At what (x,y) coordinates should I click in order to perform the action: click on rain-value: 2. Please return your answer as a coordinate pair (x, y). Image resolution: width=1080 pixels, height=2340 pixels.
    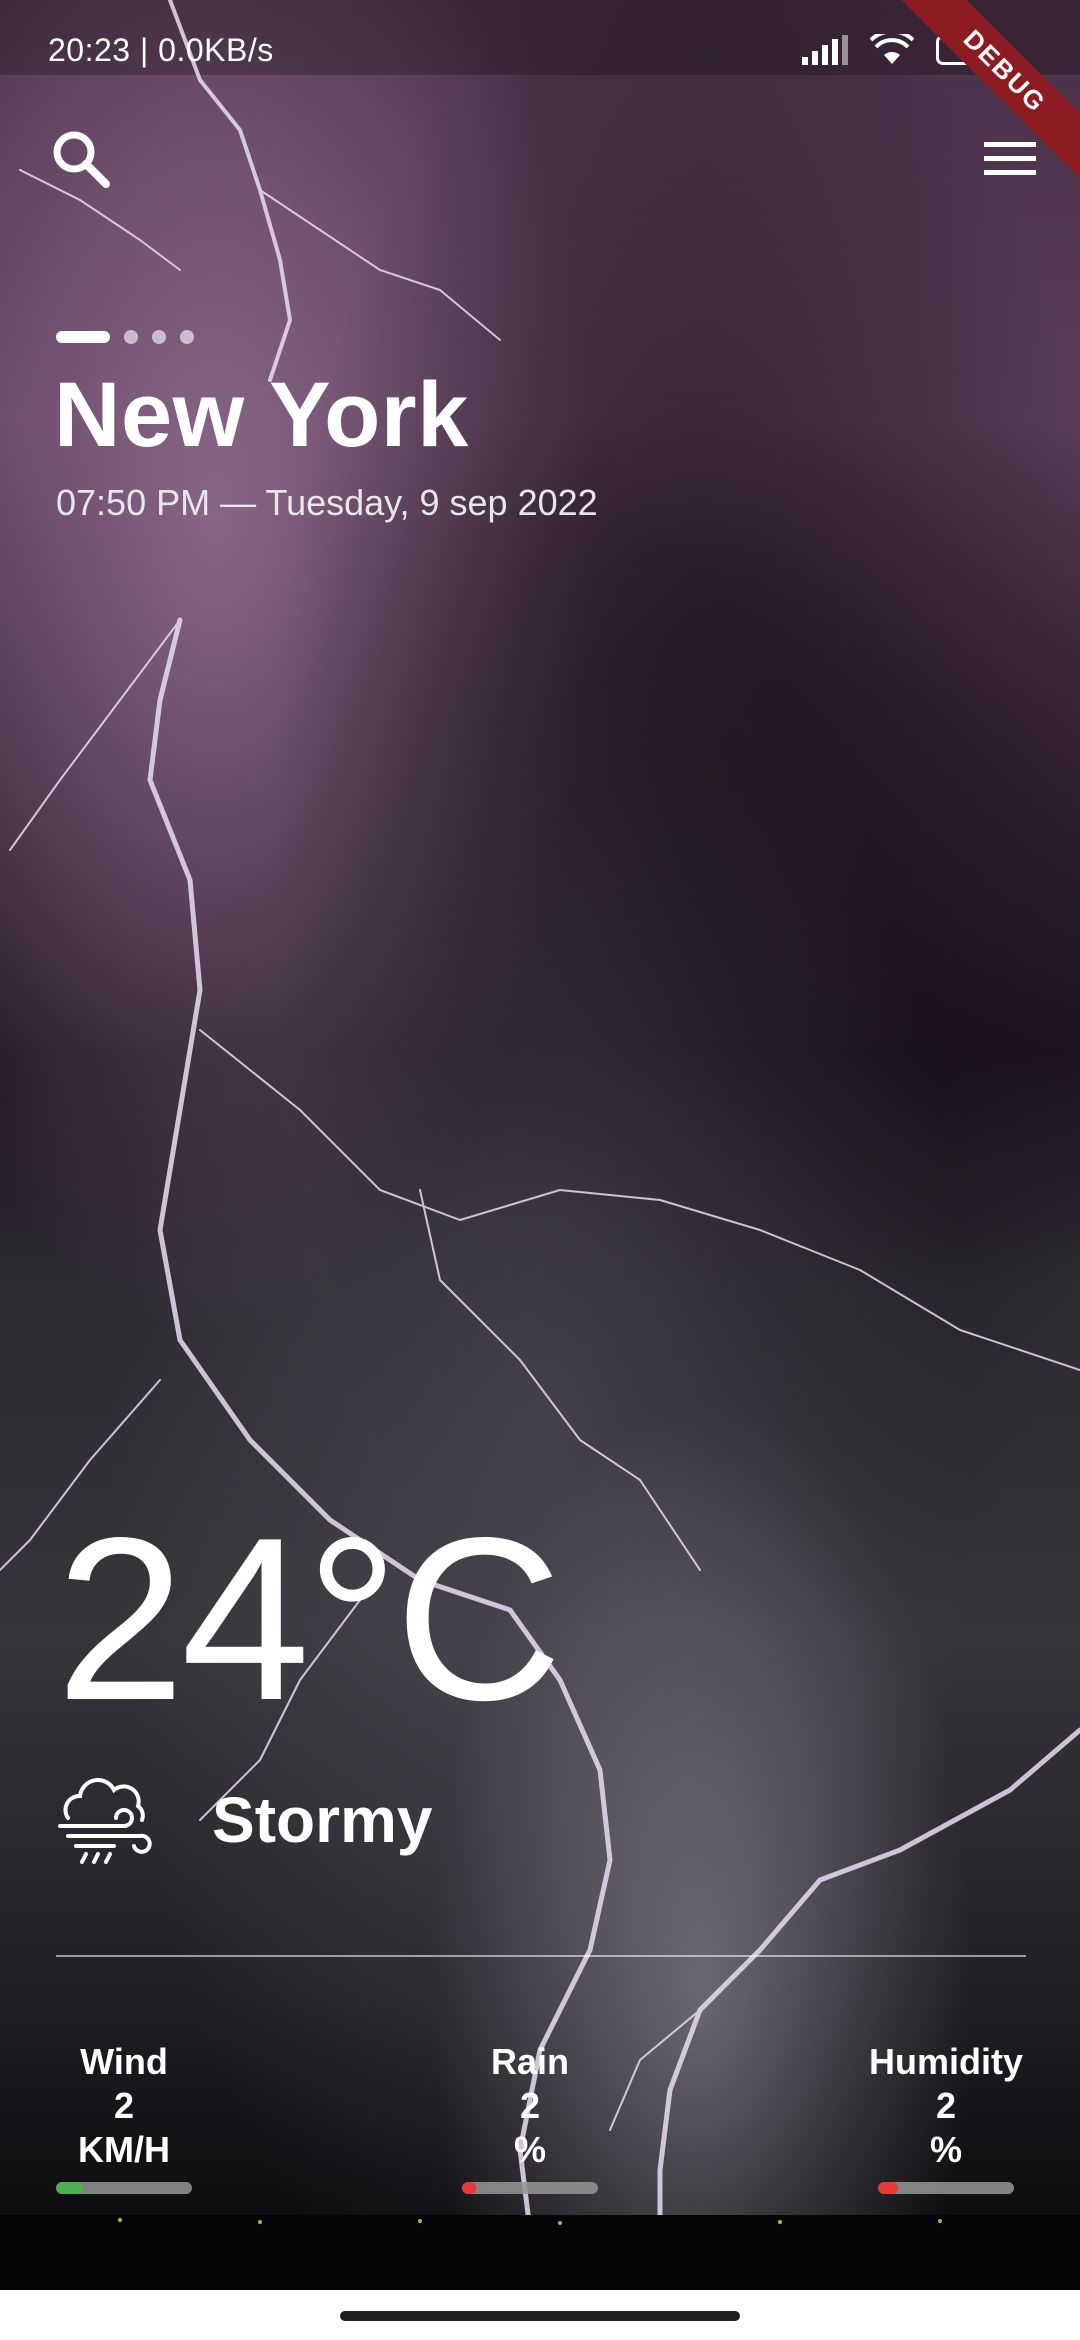
    Looking at the image, I should click on (530, 2105).